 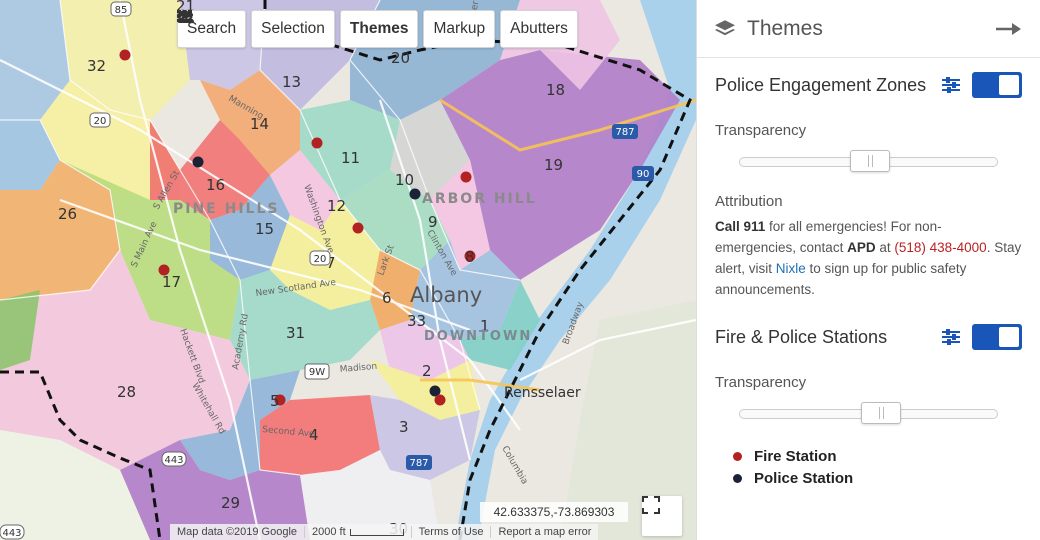 What do you see at coordinates (96, 66) in the screenshot?
I see `zone-32: 32` at bounding box center [96, 66].